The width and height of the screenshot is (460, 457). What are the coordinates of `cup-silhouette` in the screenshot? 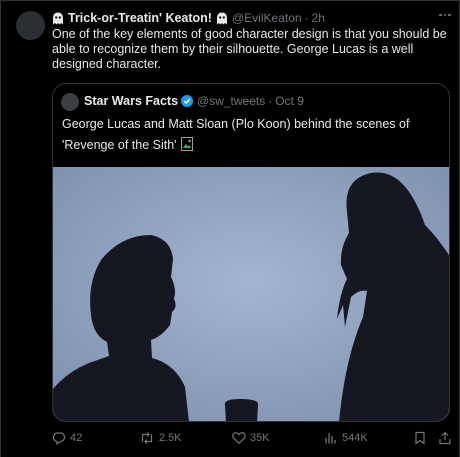 It's located at (241, 410).